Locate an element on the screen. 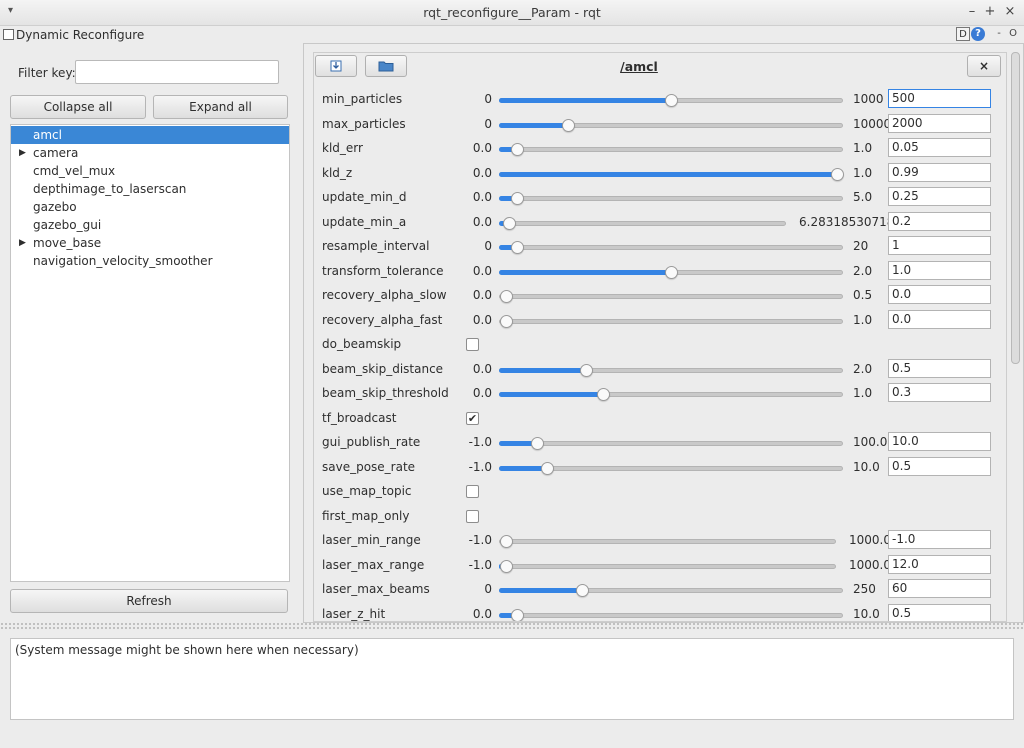  tree-item: cmd_vel_mux is located at coordinates (150, 171).